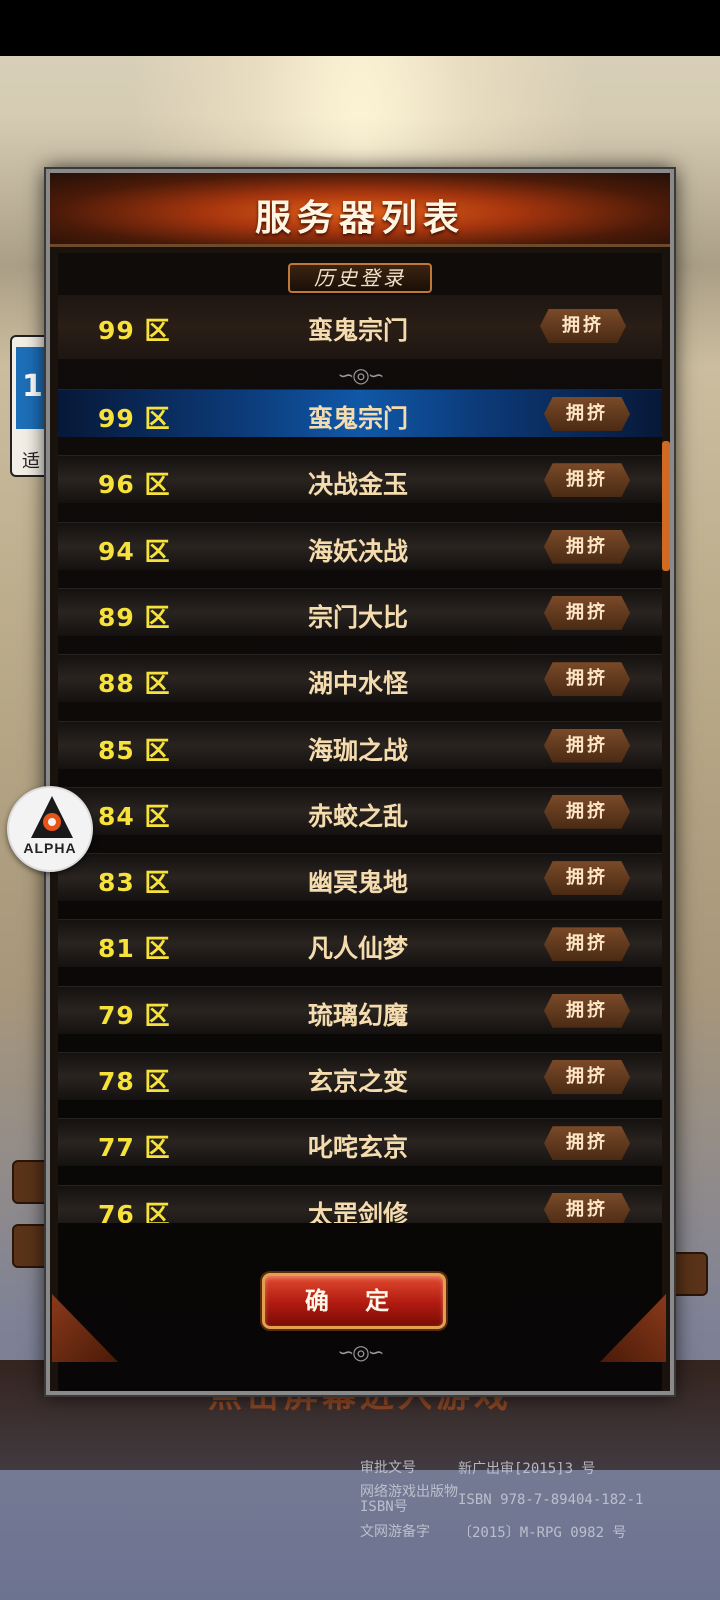  What do you see at coordinates (134, 1081) in the screenshot?
I see `server-zone: 78 区` at bounding box center [134, 1081].